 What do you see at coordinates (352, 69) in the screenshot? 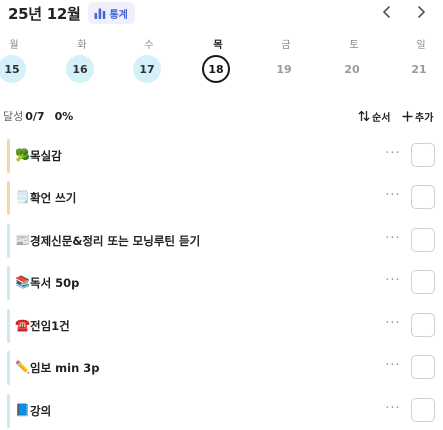
I see `date-circle: 20` at bounding box center [352, 69].